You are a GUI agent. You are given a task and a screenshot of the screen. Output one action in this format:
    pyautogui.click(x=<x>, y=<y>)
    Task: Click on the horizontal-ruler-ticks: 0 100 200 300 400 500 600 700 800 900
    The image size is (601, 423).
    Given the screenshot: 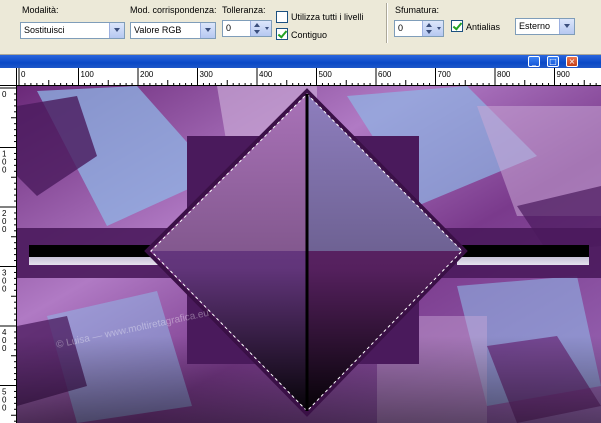 What is the action you would take?
    pyautogui.click(x=307, y=77)
    